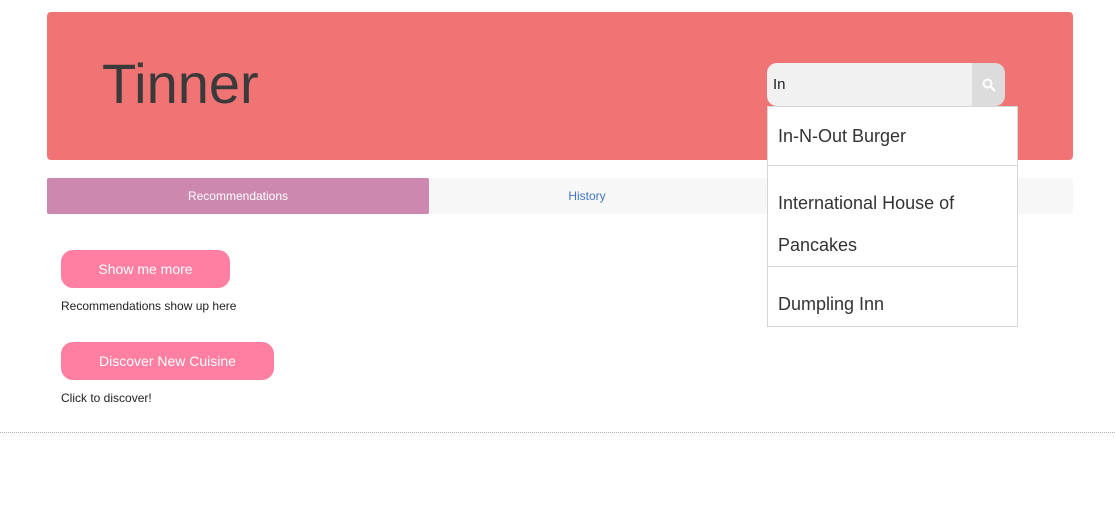  What do you see at coordinates (892, 136) in the screenshot?
I see `suggestion-item: In-N-Out Burger` at bounding box center [892, 136].